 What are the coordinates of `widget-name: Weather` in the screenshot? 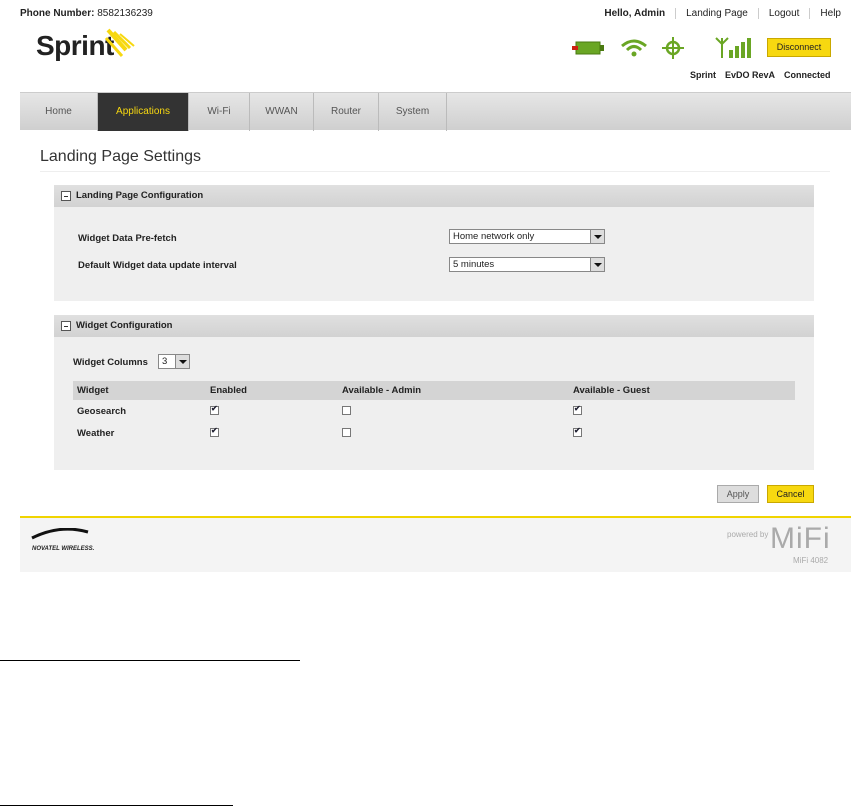 It's located at (96, 433).